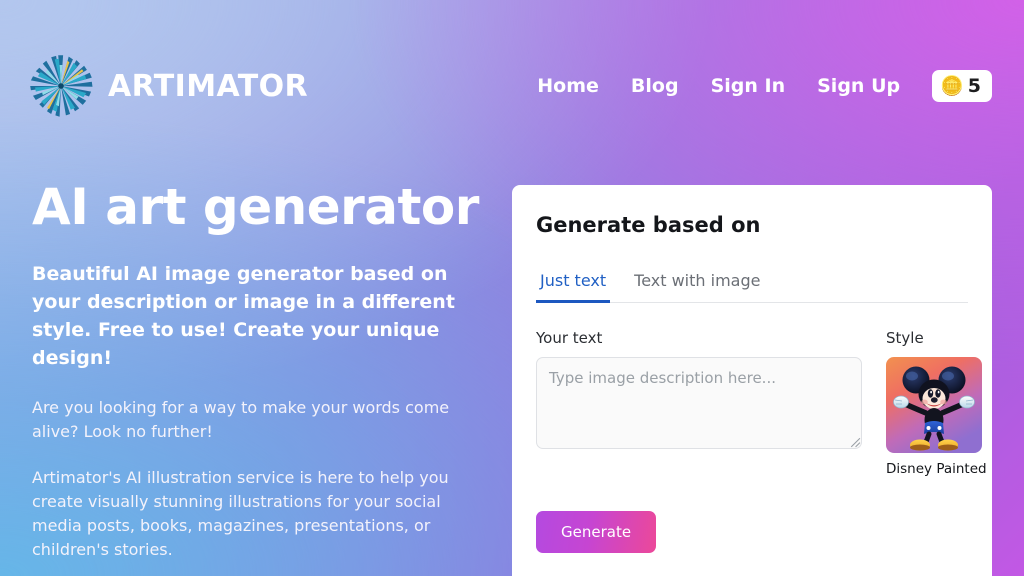 The height and width of the screenshot is (576, 1024). I want to click on generate-button: Generate, so click(596, 532).